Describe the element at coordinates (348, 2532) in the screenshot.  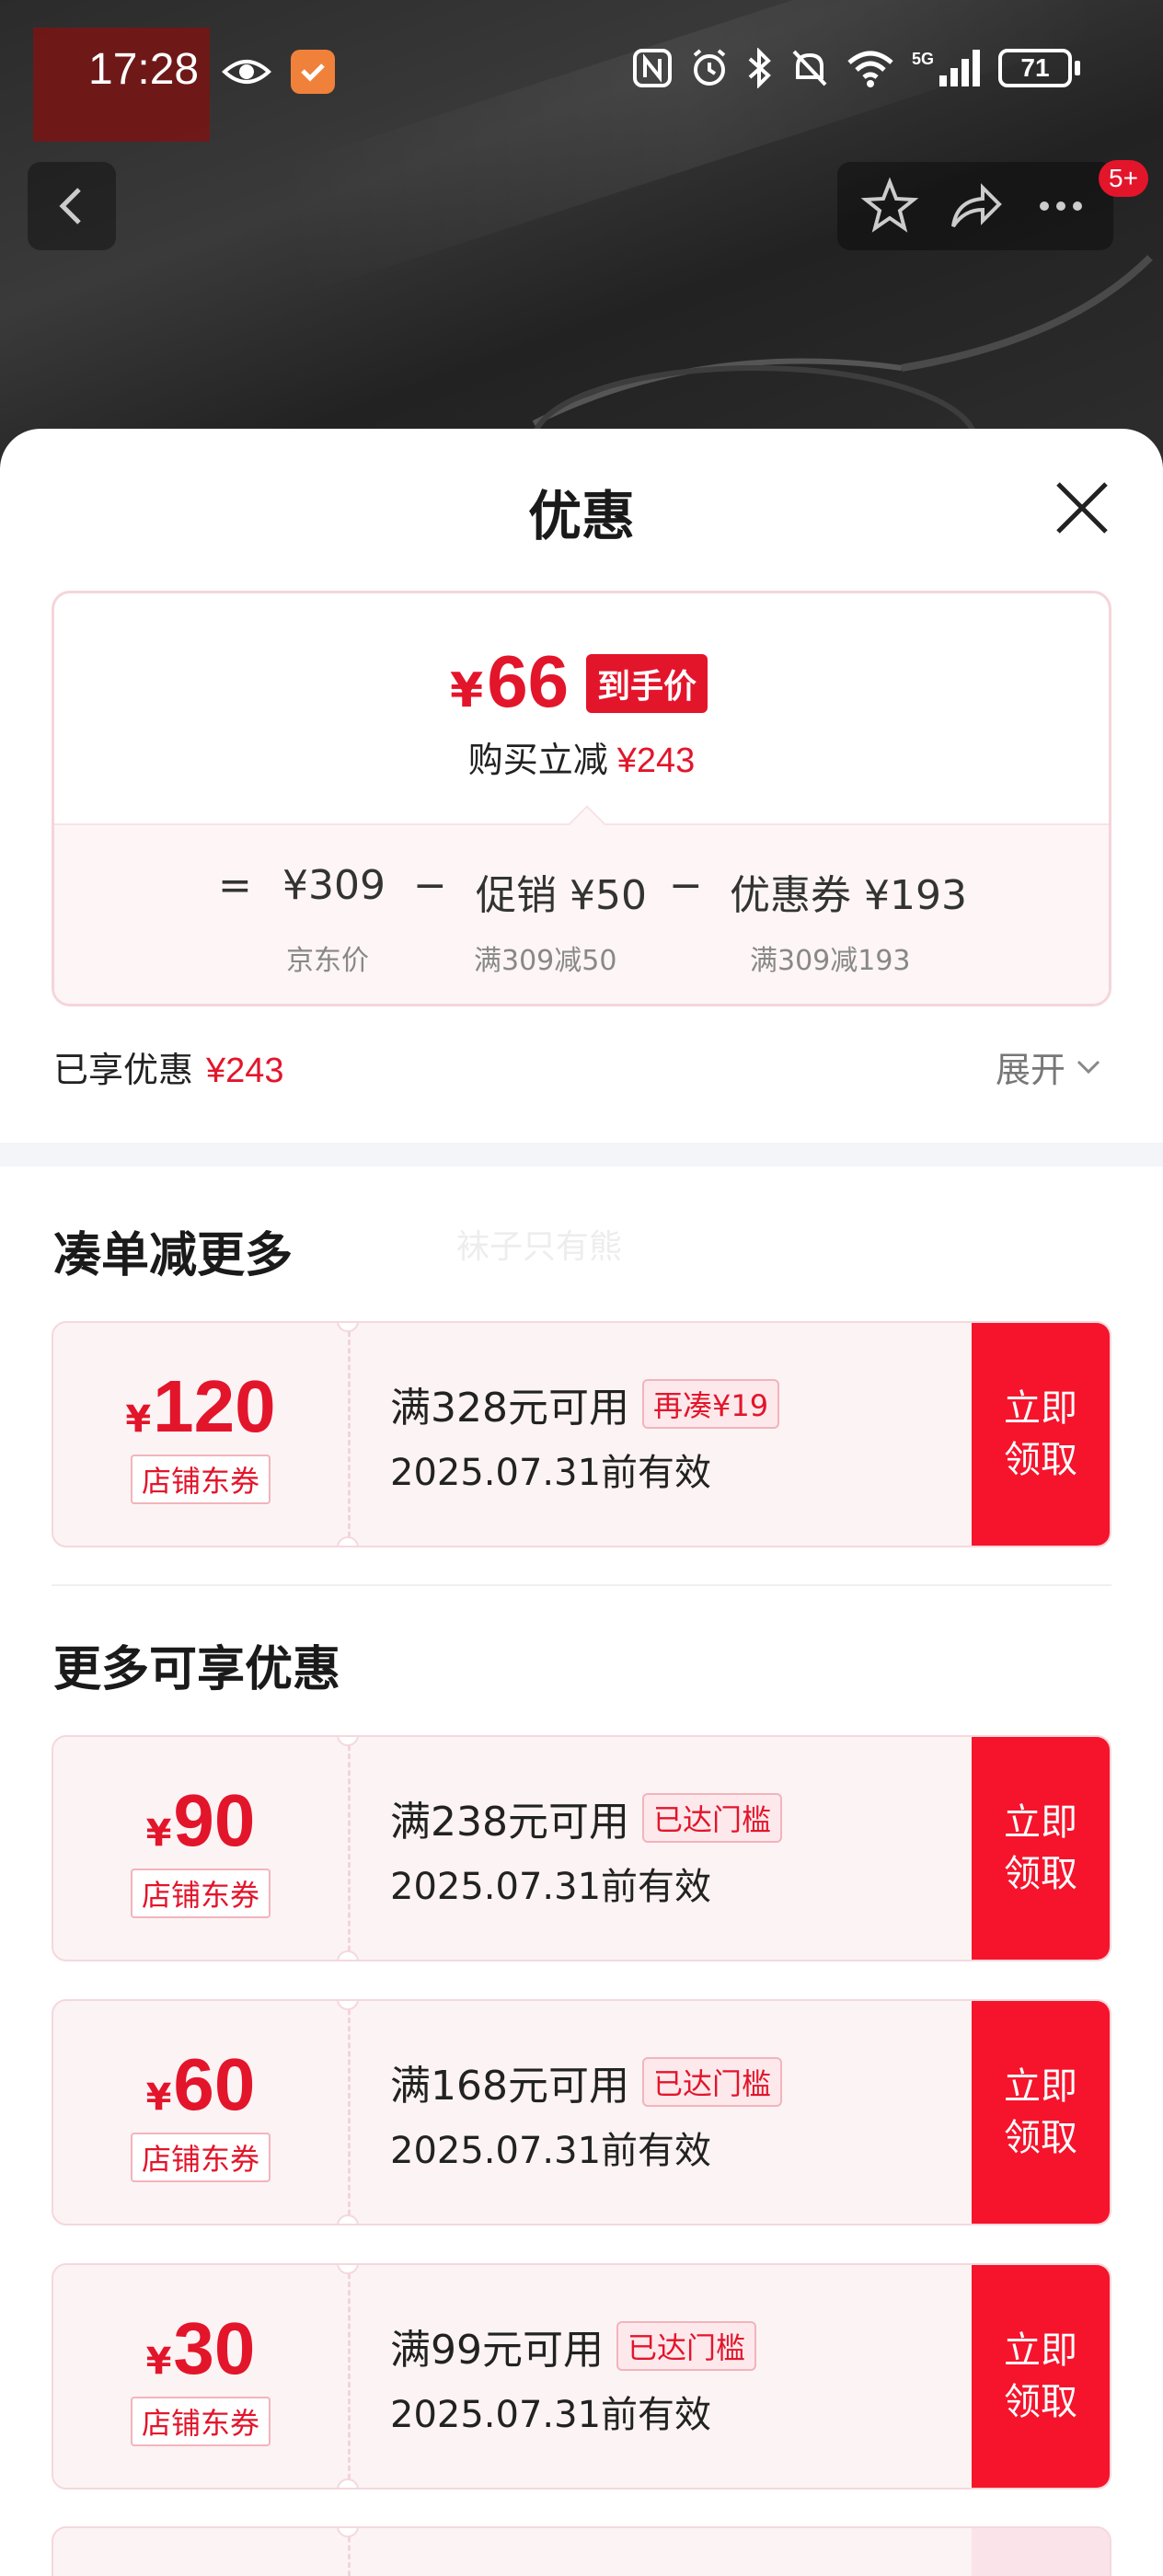
I see `coupon-notch-top` at that location.